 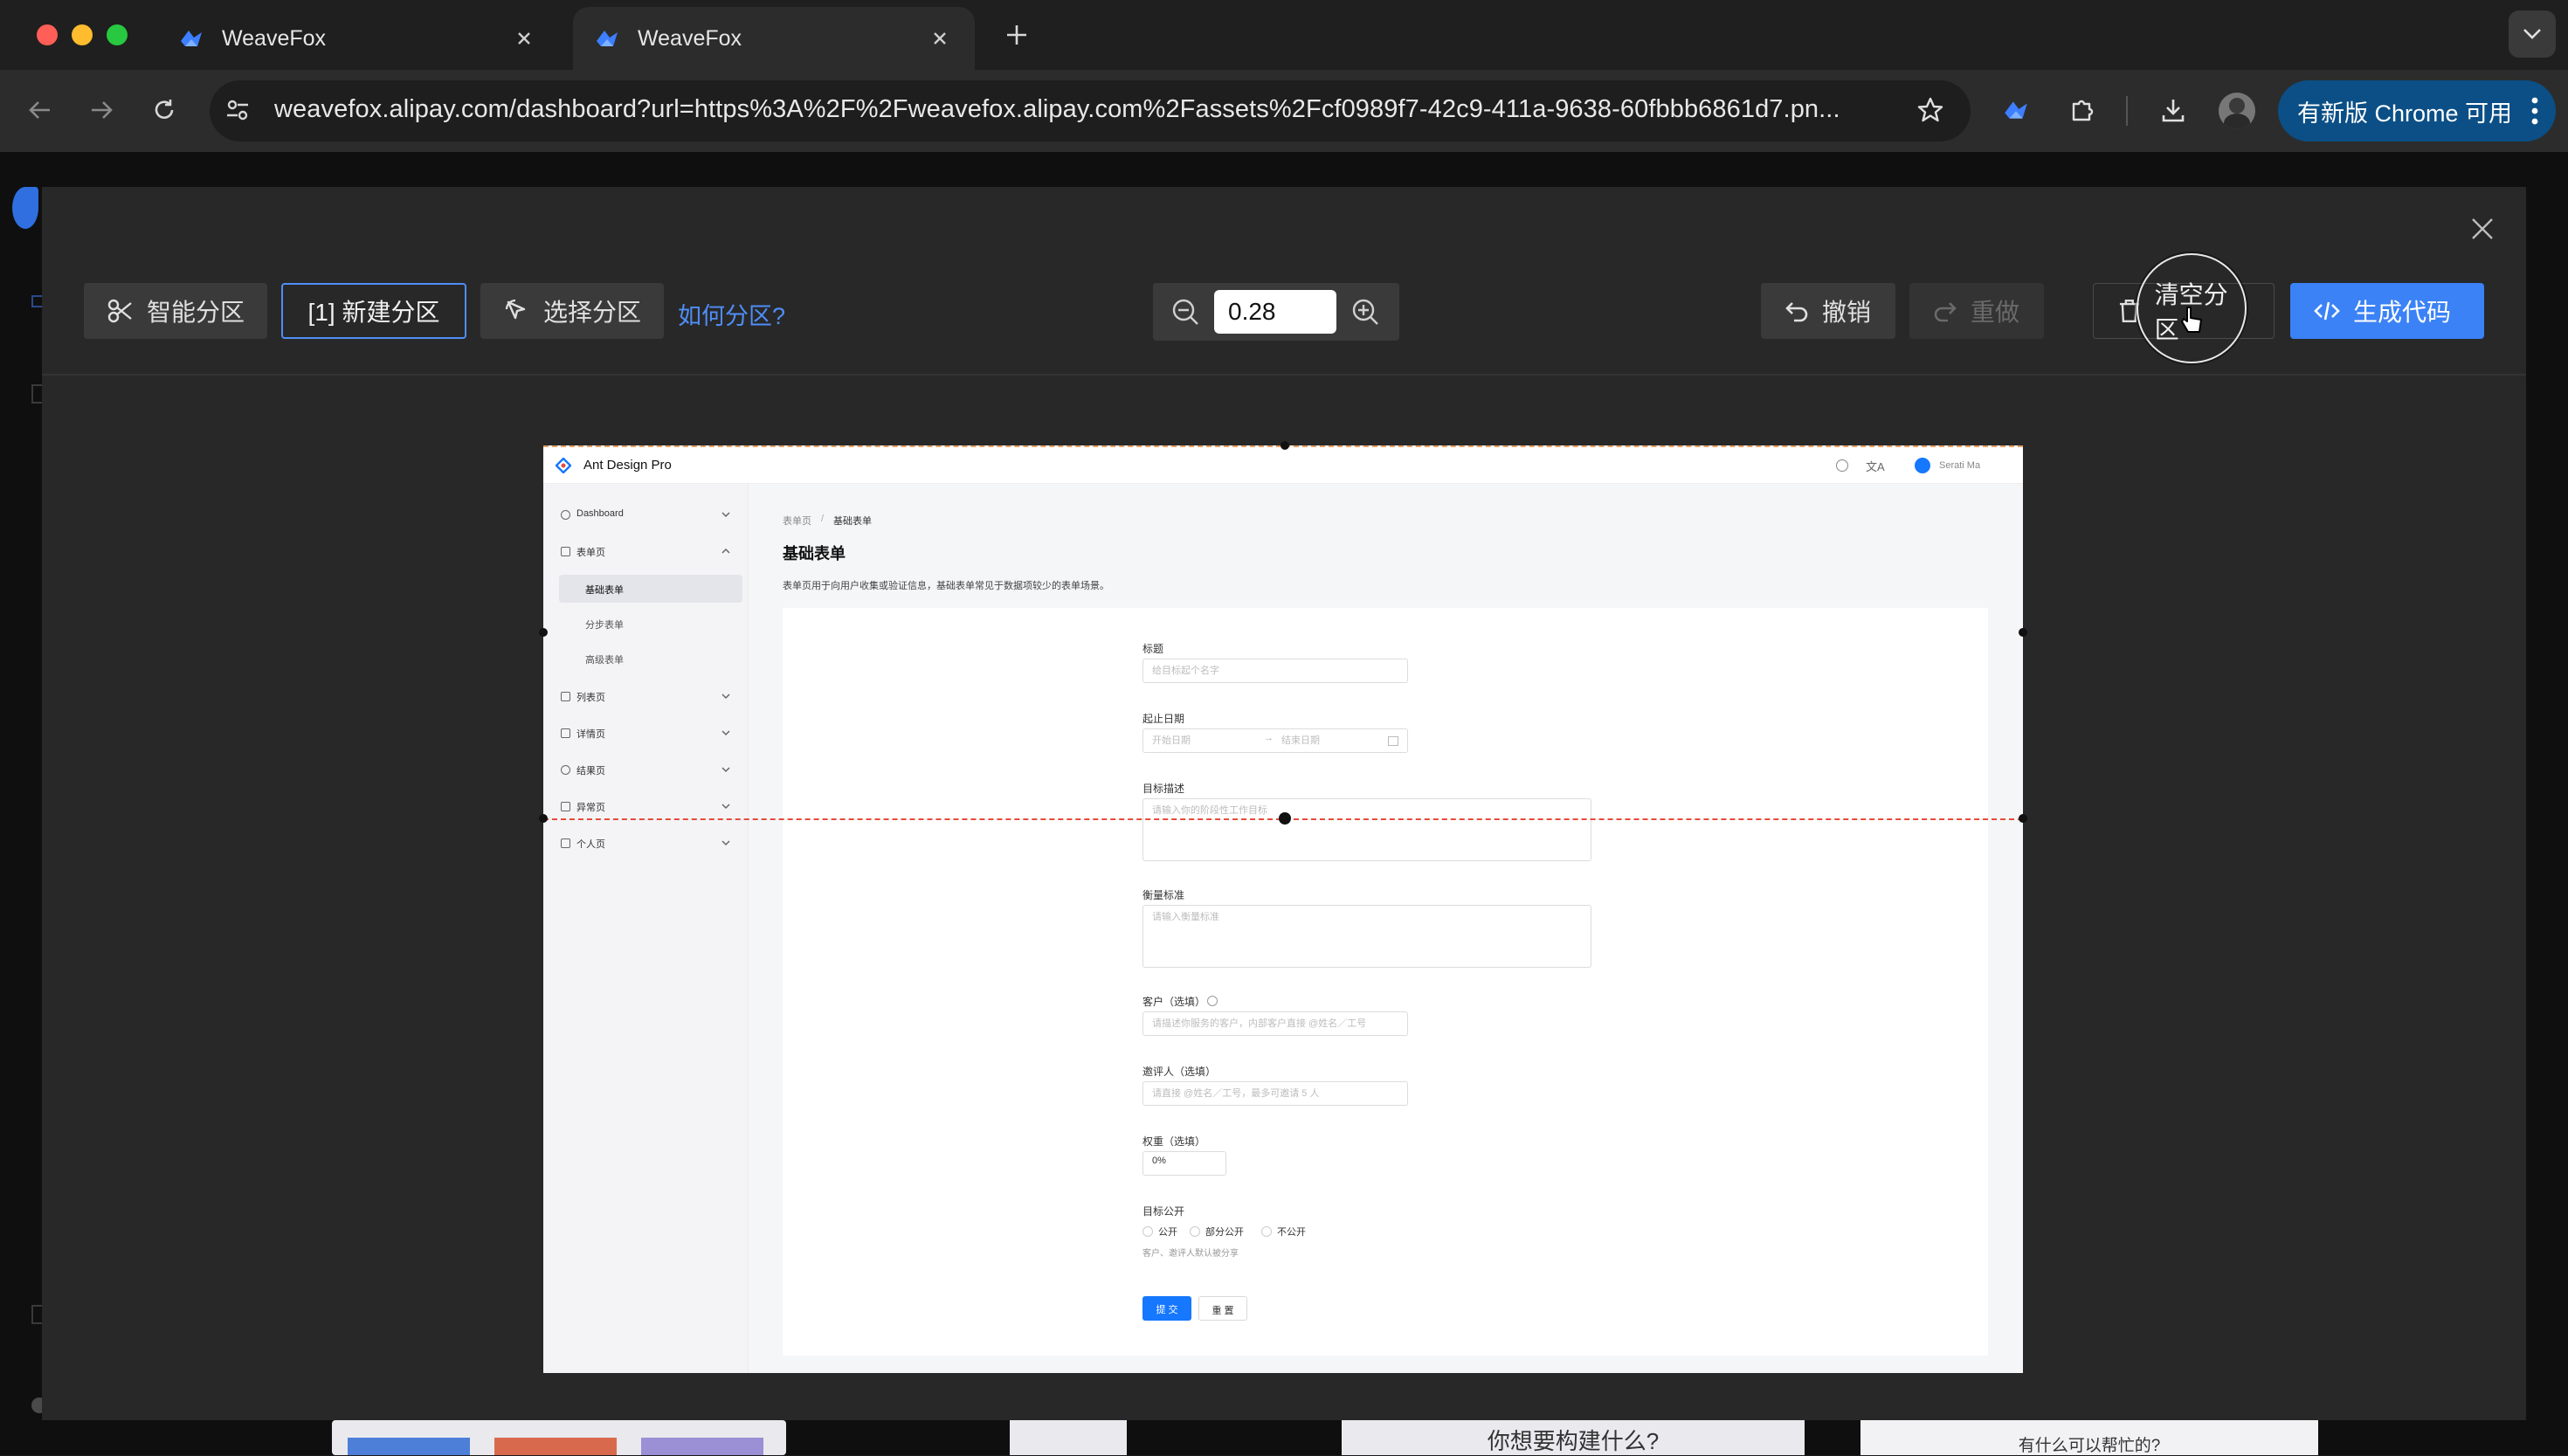 What do you see at coordinates (1269, 738) in the screenshot?
I see `arrow-right-icon: →` at bounding box center [1269, 738].